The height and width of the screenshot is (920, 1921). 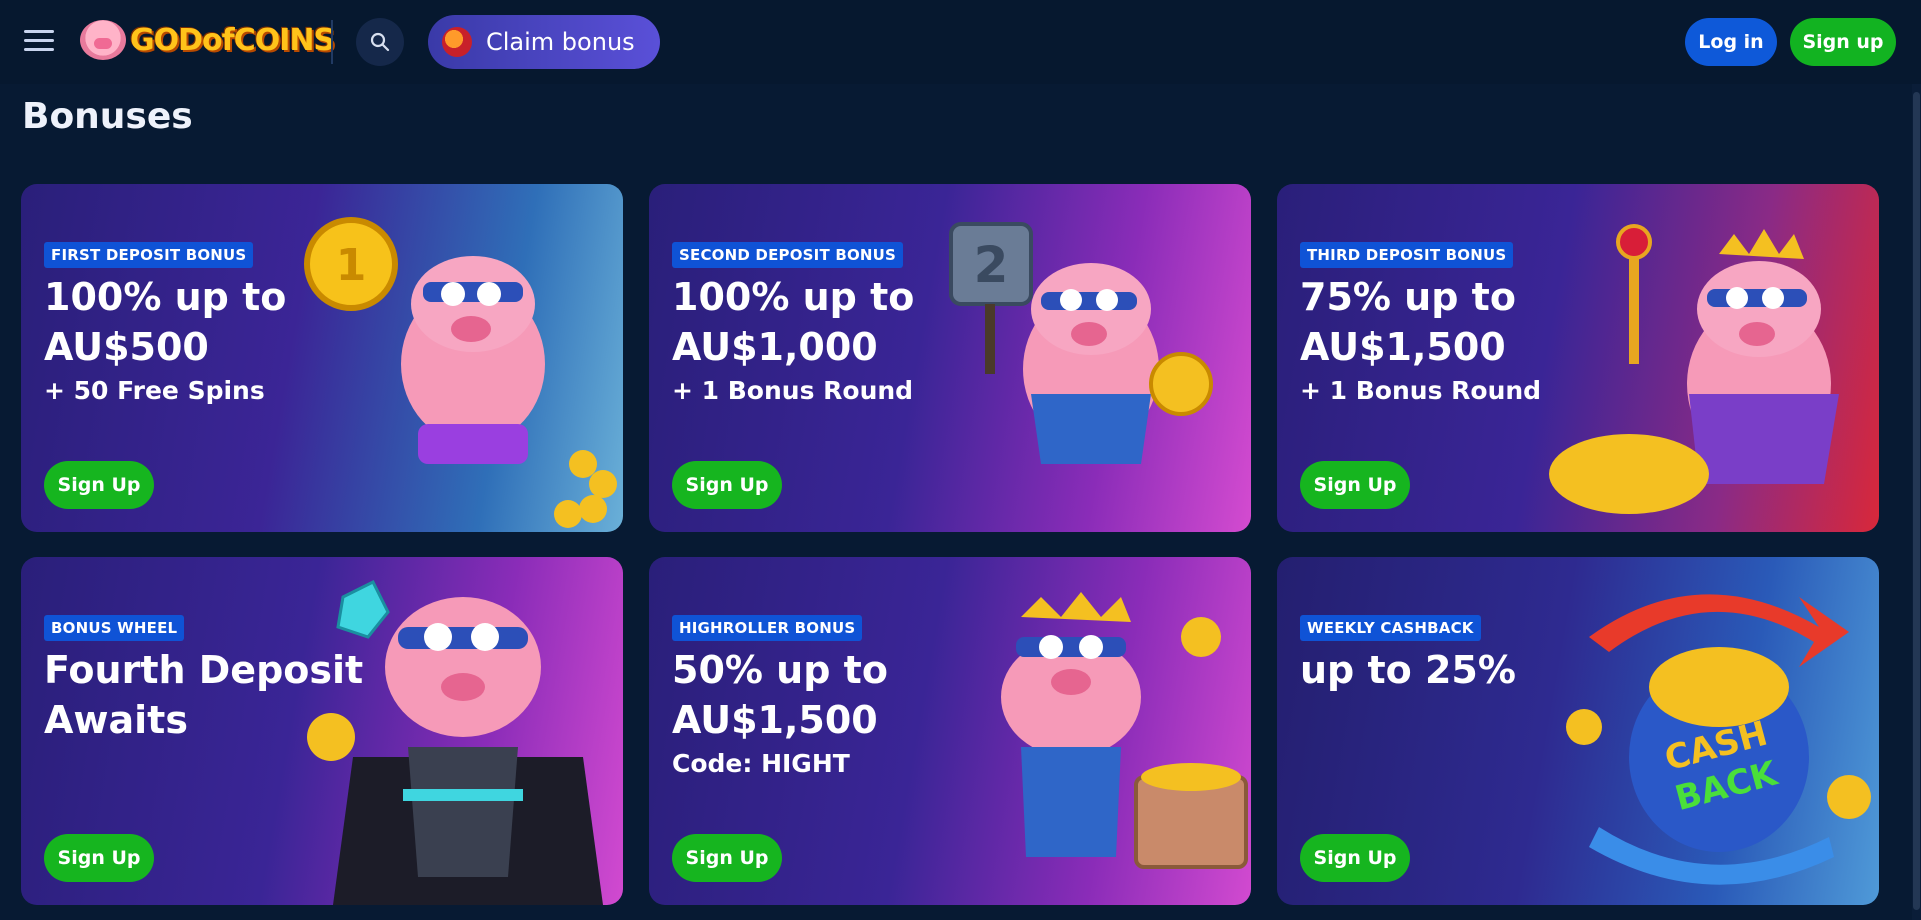 What do you see at coordinates (455, 742) in the screenshot?
I see `pig-superhero-illustration` at bounding box center [455, 742].